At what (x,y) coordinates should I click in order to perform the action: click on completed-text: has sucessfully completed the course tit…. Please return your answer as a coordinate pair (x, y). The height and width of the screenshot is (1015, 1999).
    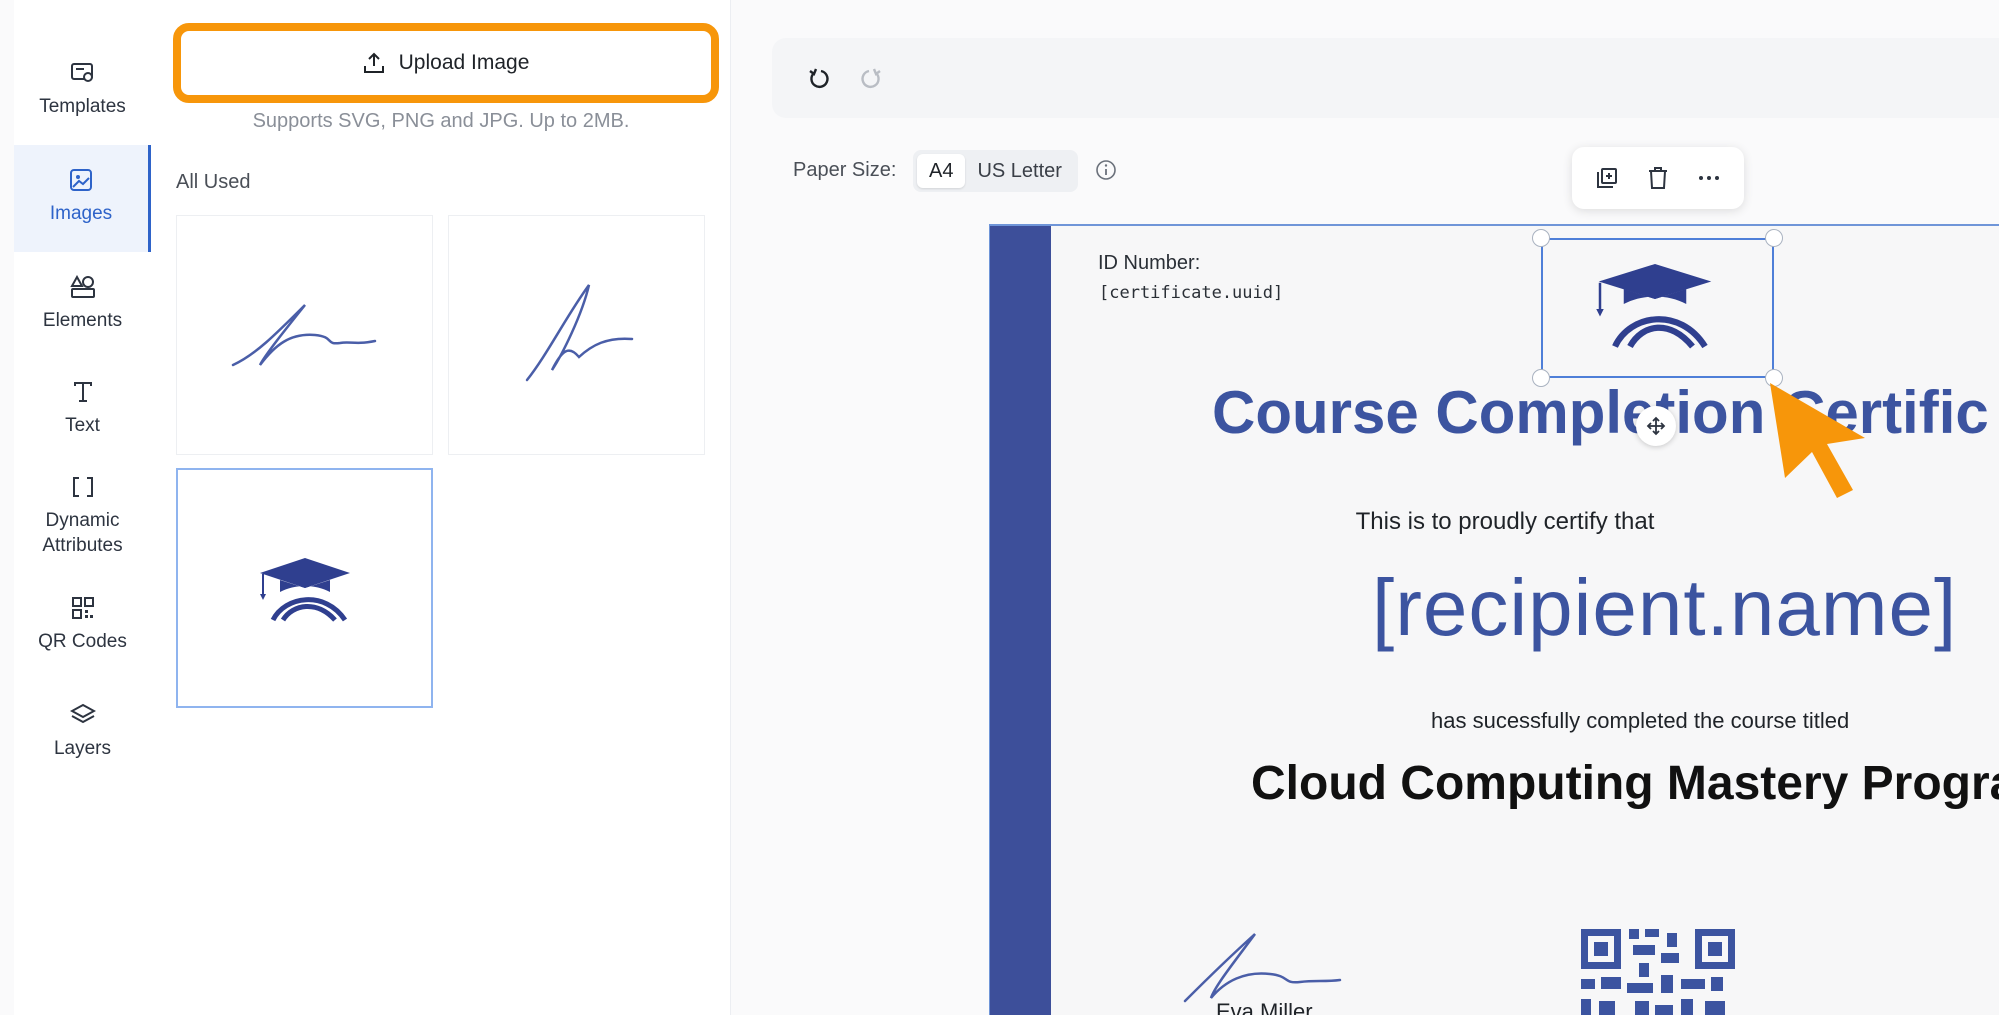
    Looking at the image, I should click on (1640, 721).